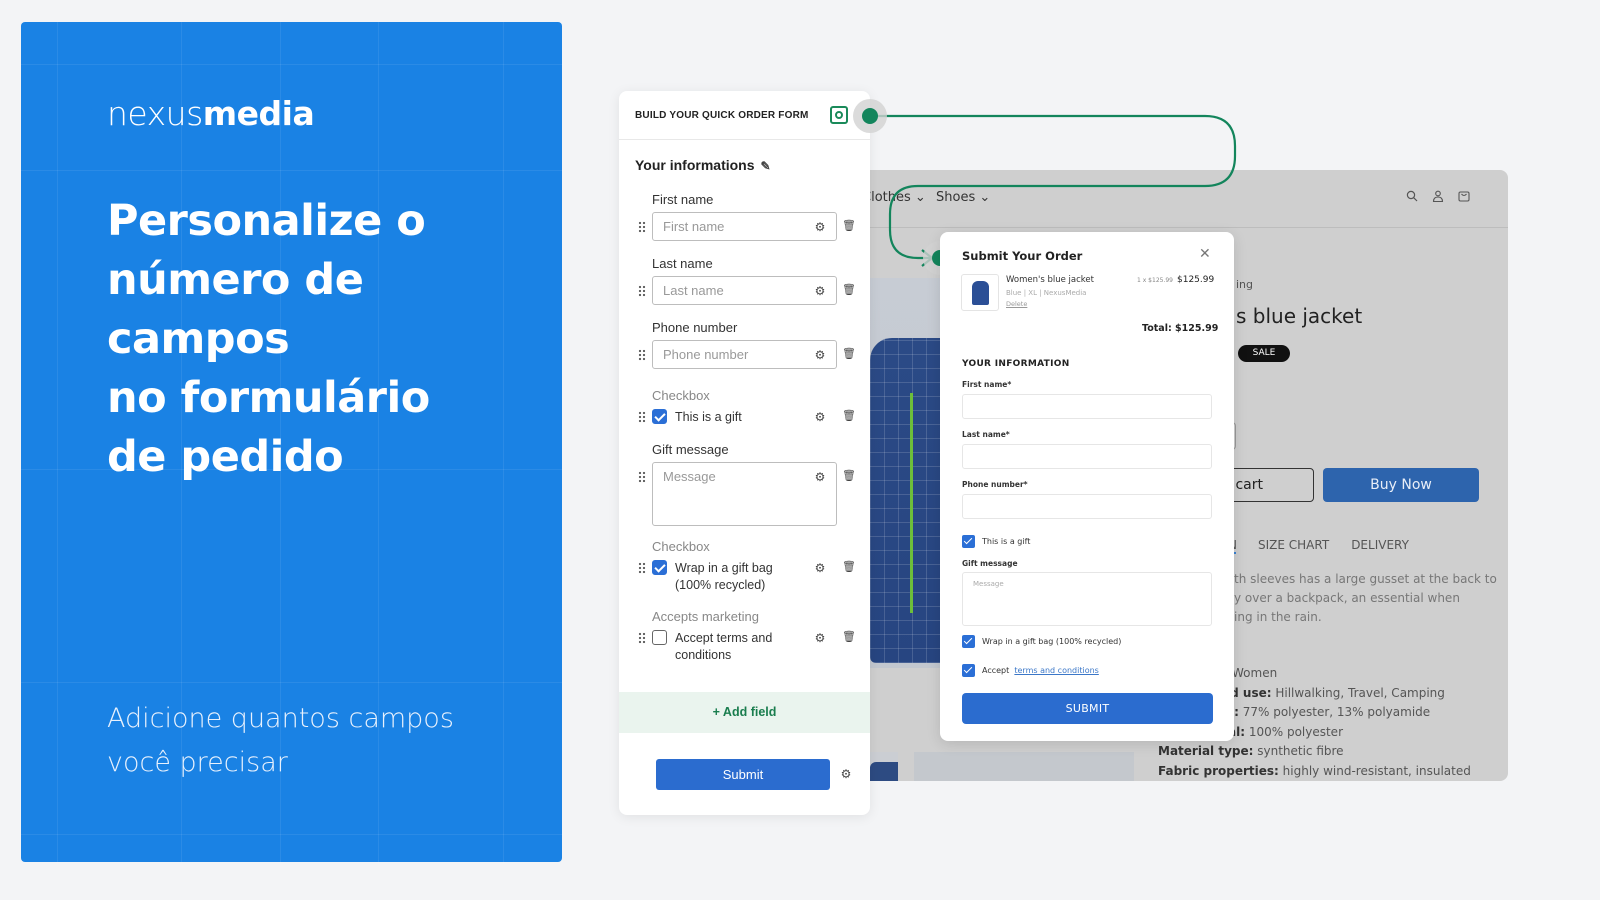 This screenshot has height=900, width=1600. What do you see at coordinates (911, 503) in the screenshot?
I see `jacket-zip` at bounding box center [911, 503].